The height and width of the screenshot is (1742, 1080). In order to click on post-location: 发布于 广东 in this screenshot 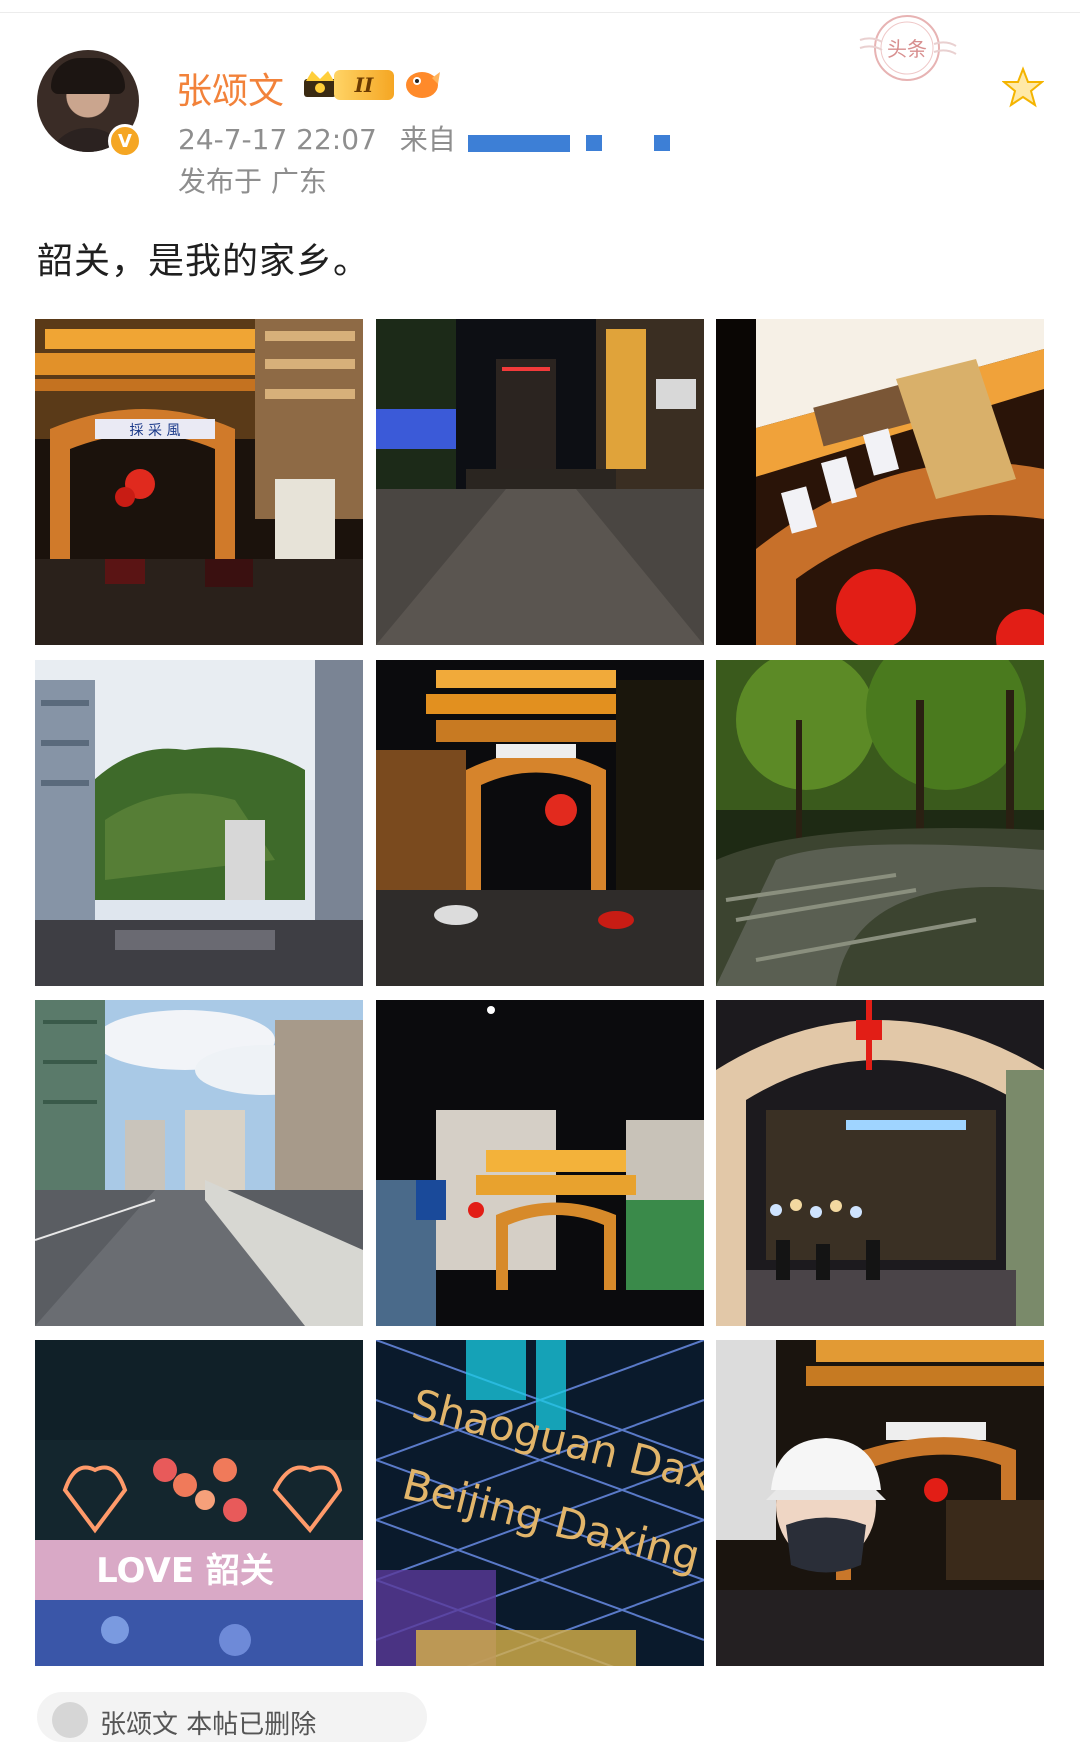, I will do `click(252, 181)`.